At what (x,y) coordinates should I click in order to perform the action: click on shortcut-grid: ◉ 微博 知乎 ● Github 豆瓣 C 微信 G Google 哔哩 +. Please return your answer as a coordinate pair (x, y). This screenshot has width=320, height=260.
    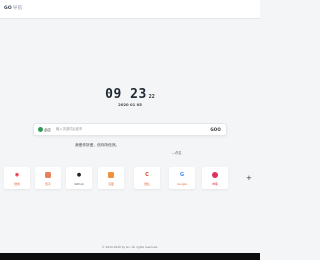
    Looking at the image, I should click on (130, 179).